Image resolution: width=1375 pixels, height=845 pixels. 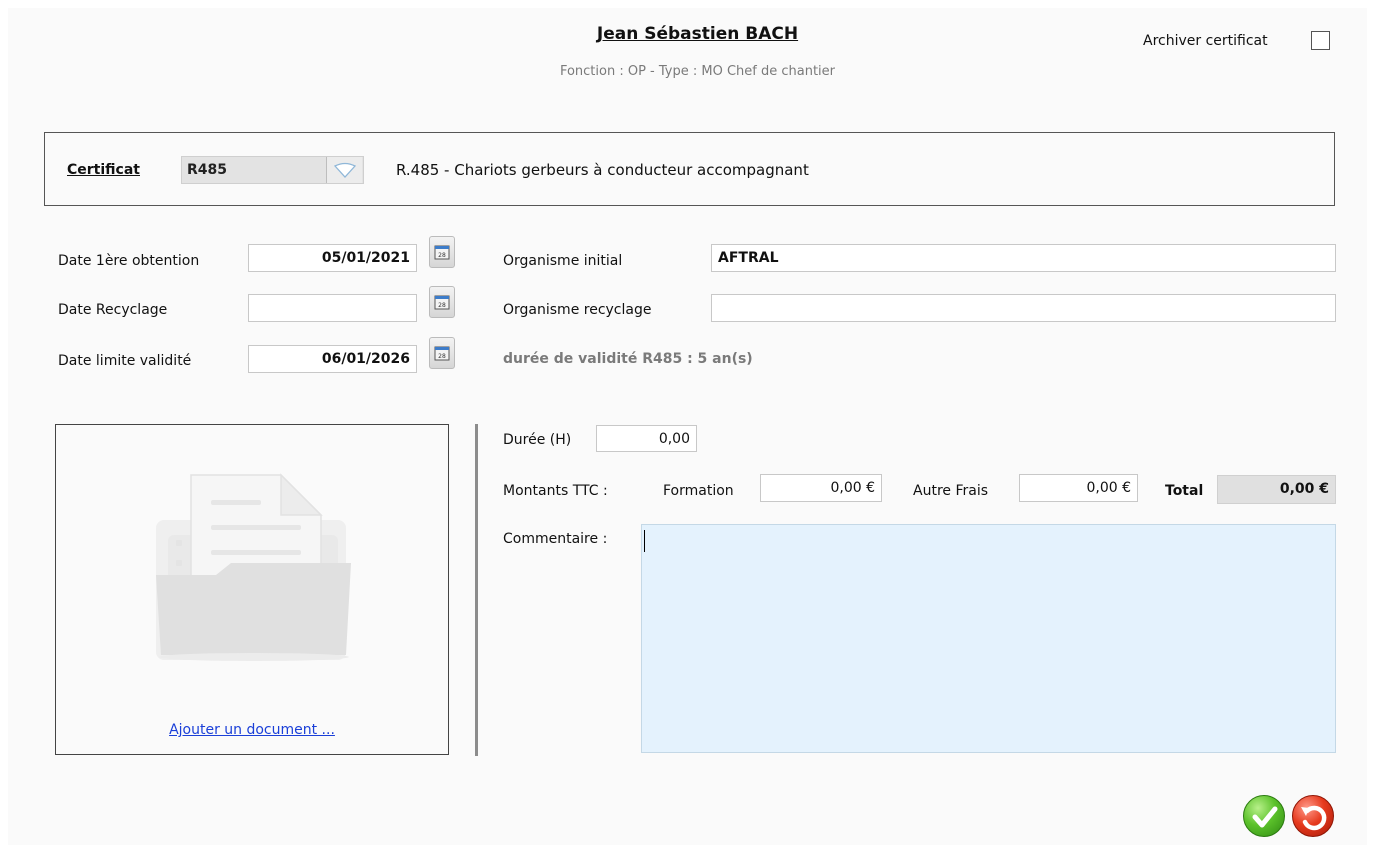 What do you see at coordinates (821, 488) in the screenshot?
I see `training-amount-field: 0,00 €` at bounding box center [821, 488].